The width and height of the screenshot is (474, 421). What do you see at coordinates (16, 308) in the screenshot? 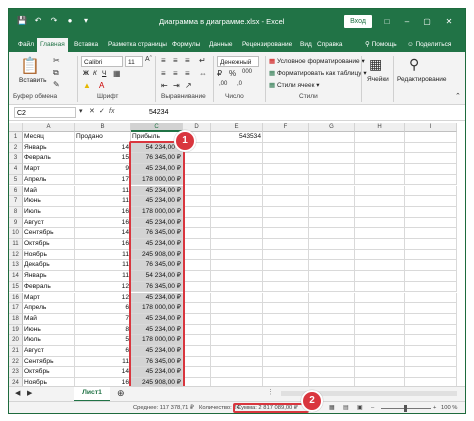
I see `row-header: 17` at bounding box center [16, 308].